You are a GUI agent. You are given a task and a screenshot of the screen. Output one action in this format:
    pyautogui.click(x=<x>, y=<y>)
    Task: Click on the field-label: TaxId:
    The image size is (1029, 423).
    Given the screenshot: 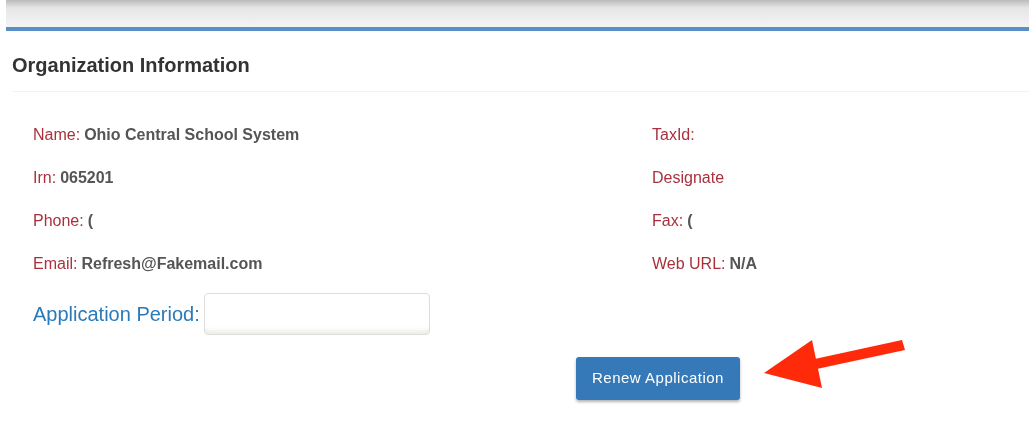 What is the action you would take?
    pyautogui.click(x=673, y=135)
    